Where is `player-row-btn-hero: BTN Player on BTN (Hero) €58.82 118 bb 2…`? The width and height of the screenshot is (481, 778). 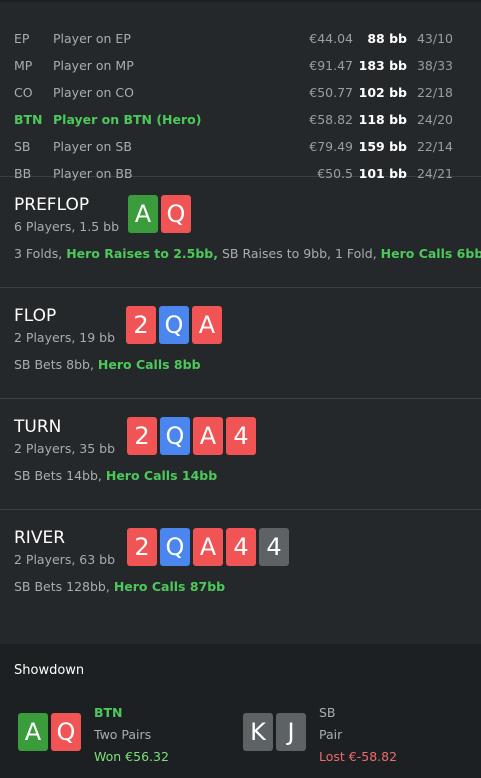 player-row-btn-hero: BTN Player on BTN (Hero) €58.82 118 bb 2… is located at coordinates (240, 119).